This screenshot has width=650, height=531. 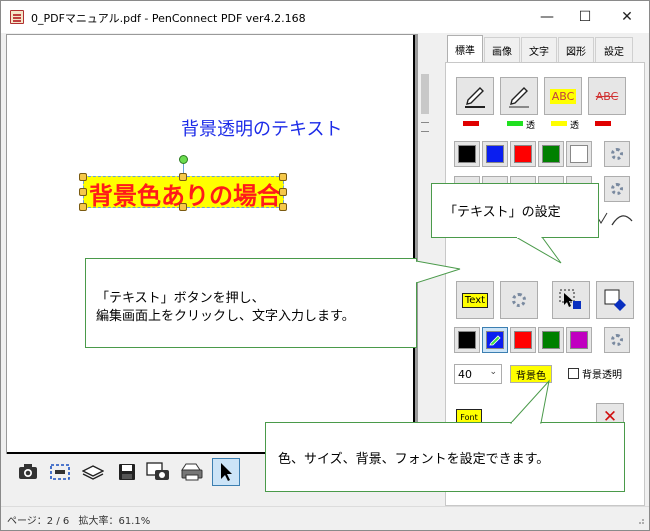 I want to click on printer-icon, so click(x=192, y=472).